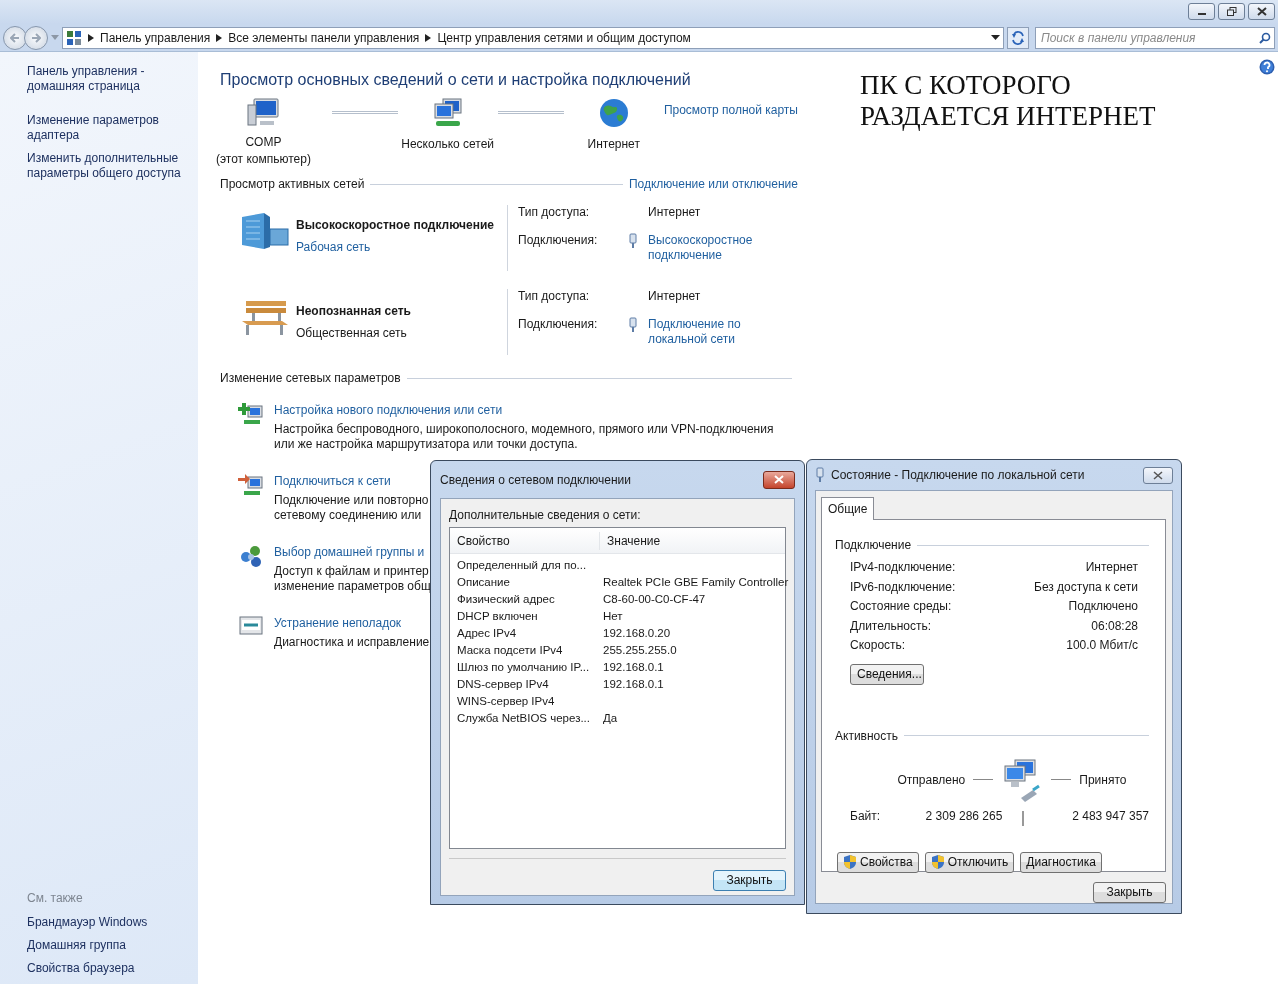 Image resolution: width=1278 pixels, height=984 pixels. Describe the element at coordinates (351, 481) in the screenshot. I see `task-link: Подключиться к сети` at that location.